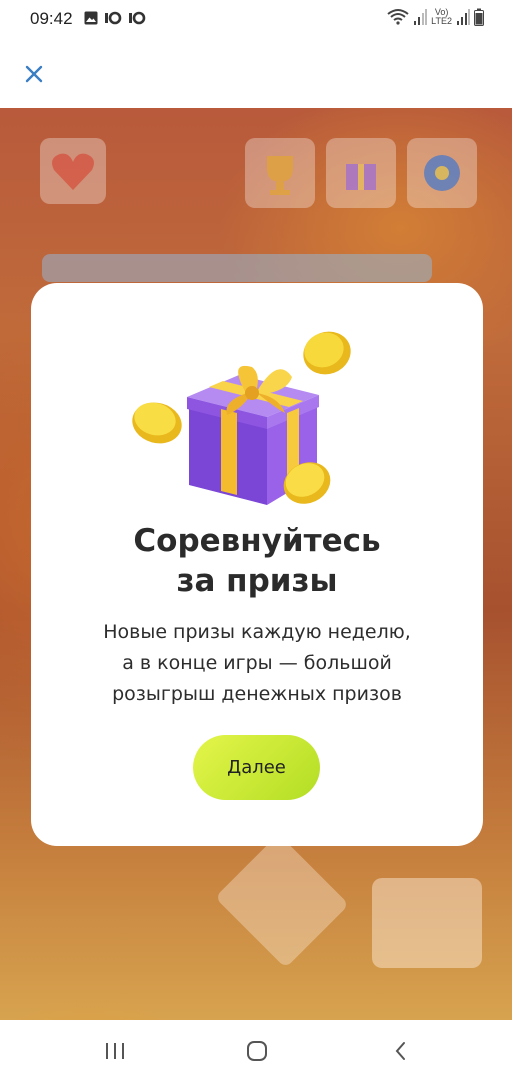 This screenshot has width=512, height=1080. I want to click on status-right-icons: Vo) LTE2, so click(435, 17).